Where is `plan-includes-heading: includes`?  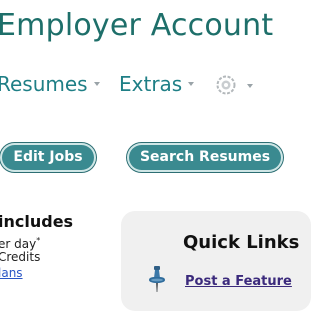 plan-includes-heading: includes is located at coordinates (37, 221).